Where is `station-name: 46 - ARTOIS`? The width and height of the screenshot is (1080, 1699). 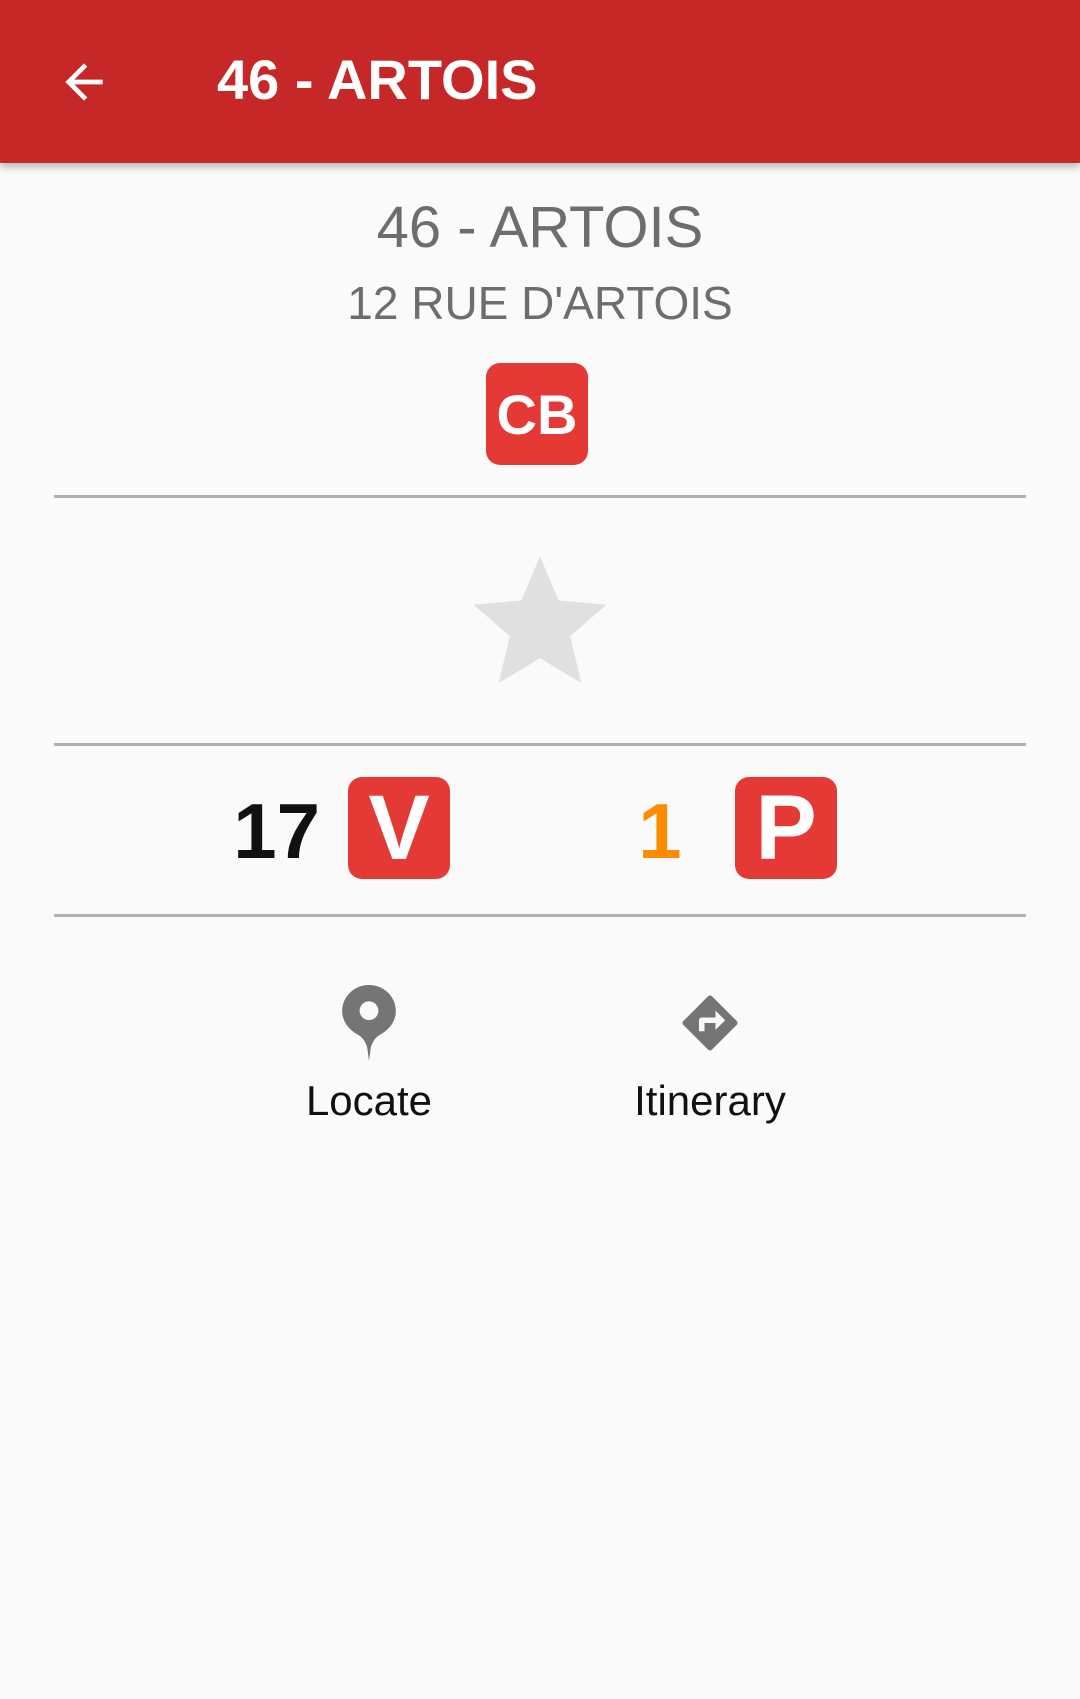 station-name: 46 - ARTOIS is located at coordinates (540, 227).